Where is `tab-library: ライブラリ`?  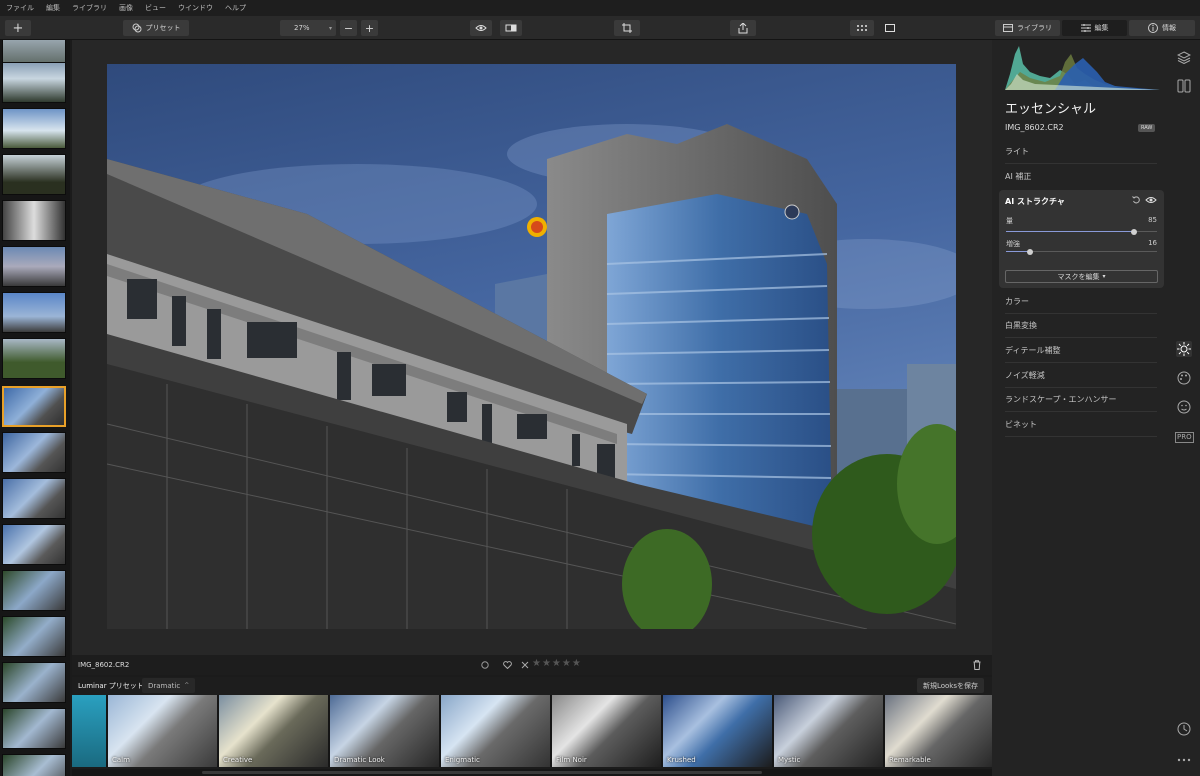 tab-library: ライブラリ is located at coordinates (1027, 28).